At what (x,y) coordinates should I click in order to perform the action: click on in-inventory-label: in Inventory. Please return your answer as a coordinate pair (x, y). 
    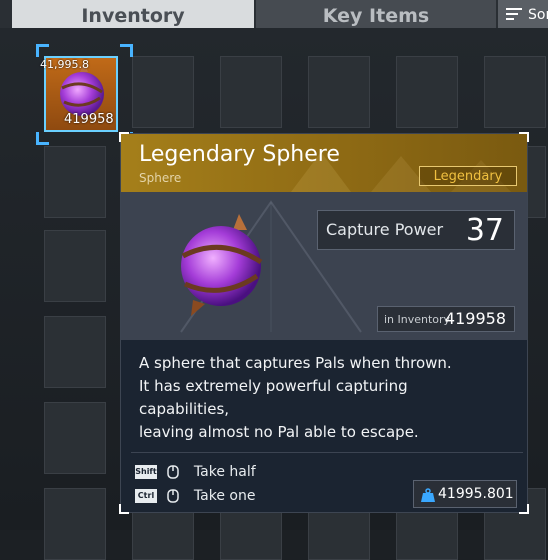
    Looking at the image, I should click on (417, 319).